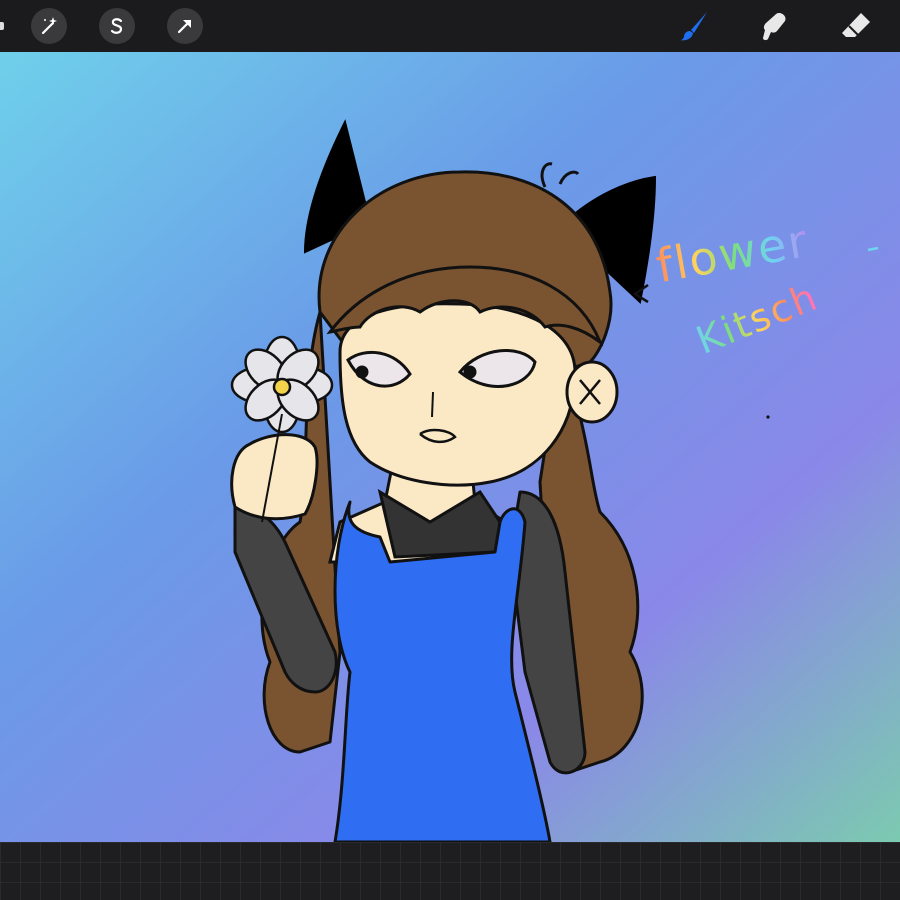 This screenshot has height=900, width=900. What do you see at coordinates (450, 871) in the screenshot?
I see `bottom-grid-bar` at bounding box center [450, 871].